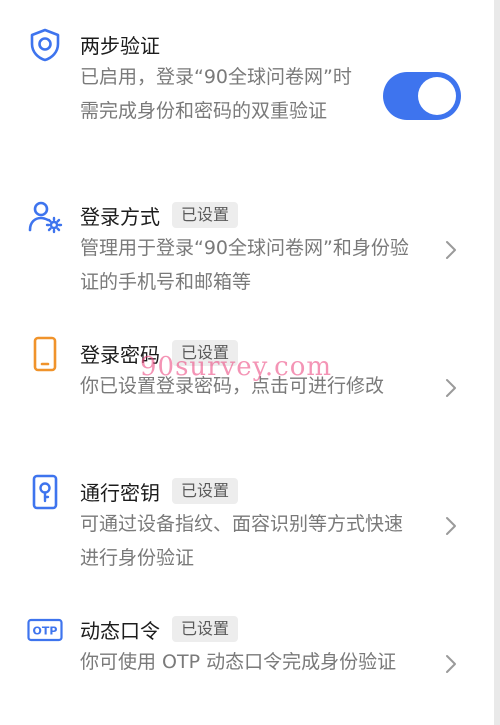 This screenshot has width=500, height=725. Describe the element at coordinates (236, 367) in the screenshot. I see `watermark: 90survey.com` at that location.